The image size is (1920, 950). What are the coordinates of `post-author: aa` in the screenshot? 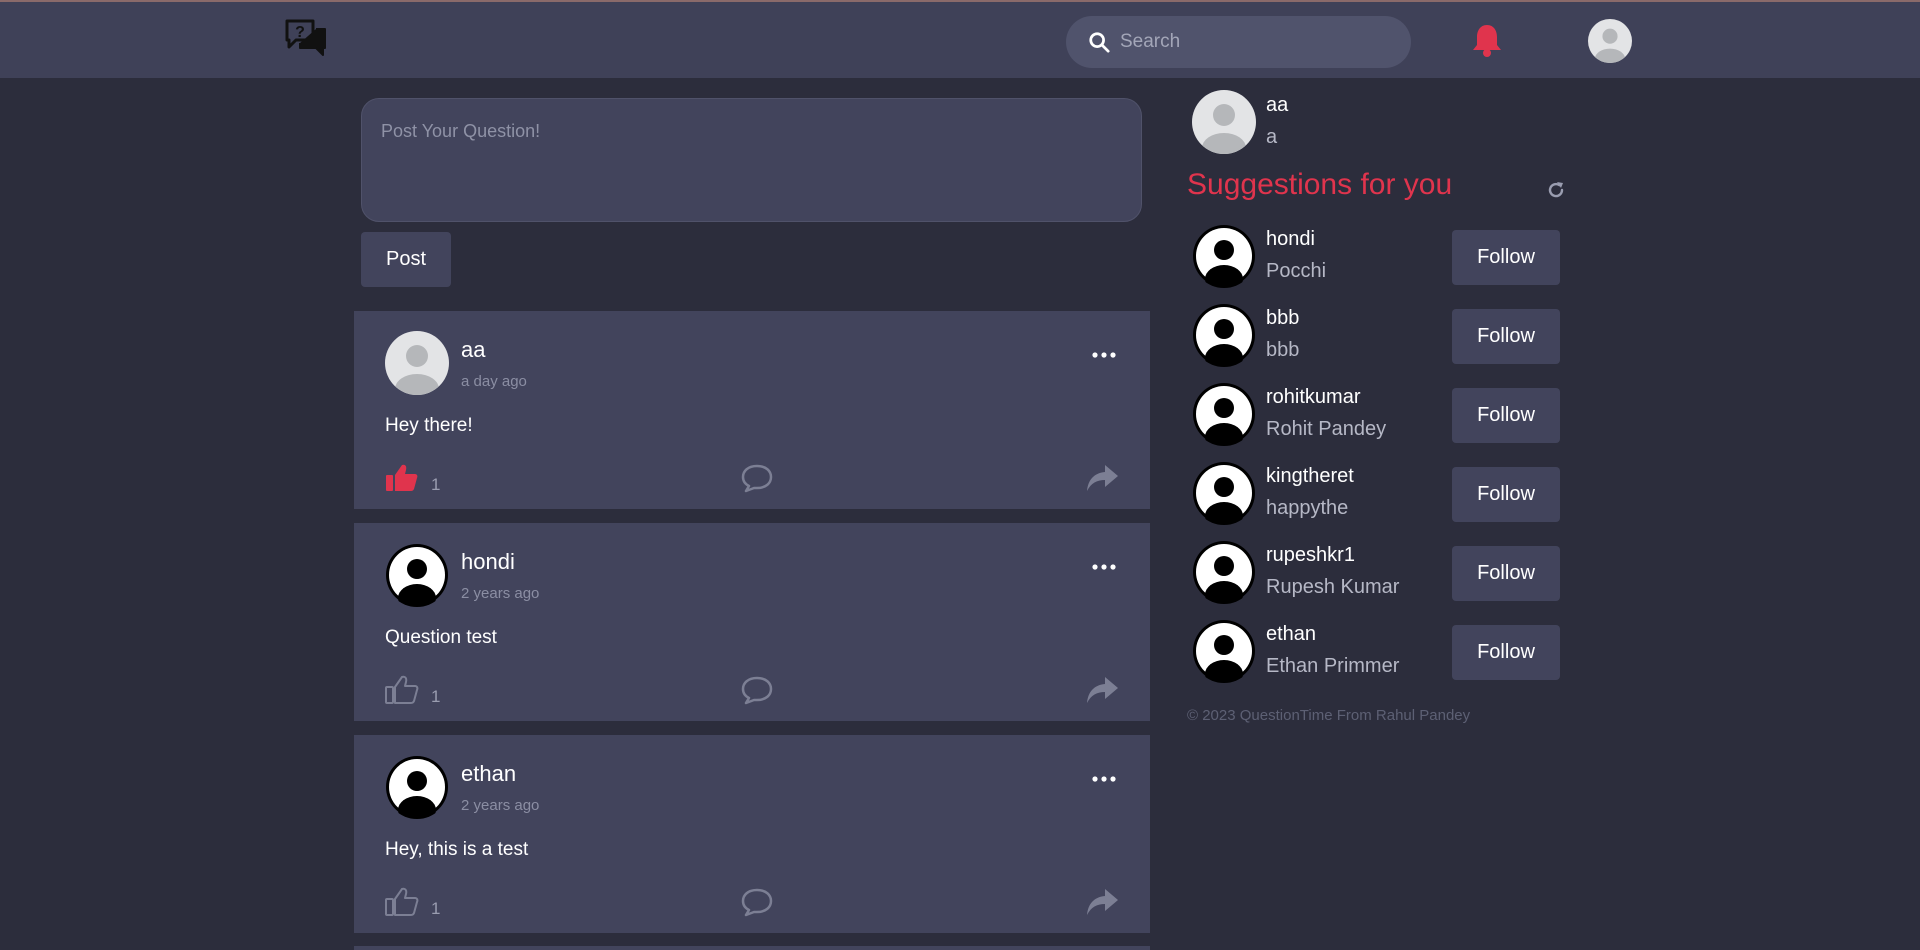 It's located at (473, 350).